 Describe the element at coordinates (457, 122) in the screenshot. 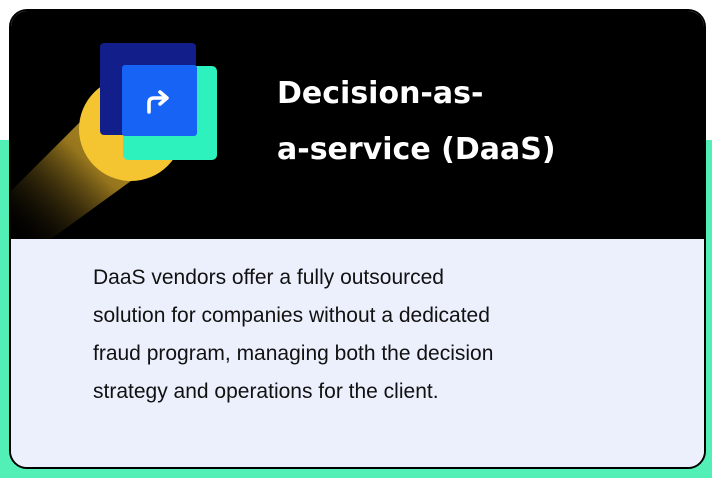

I see `card-title: Decision-as- a-service (DaaS)` at that location.